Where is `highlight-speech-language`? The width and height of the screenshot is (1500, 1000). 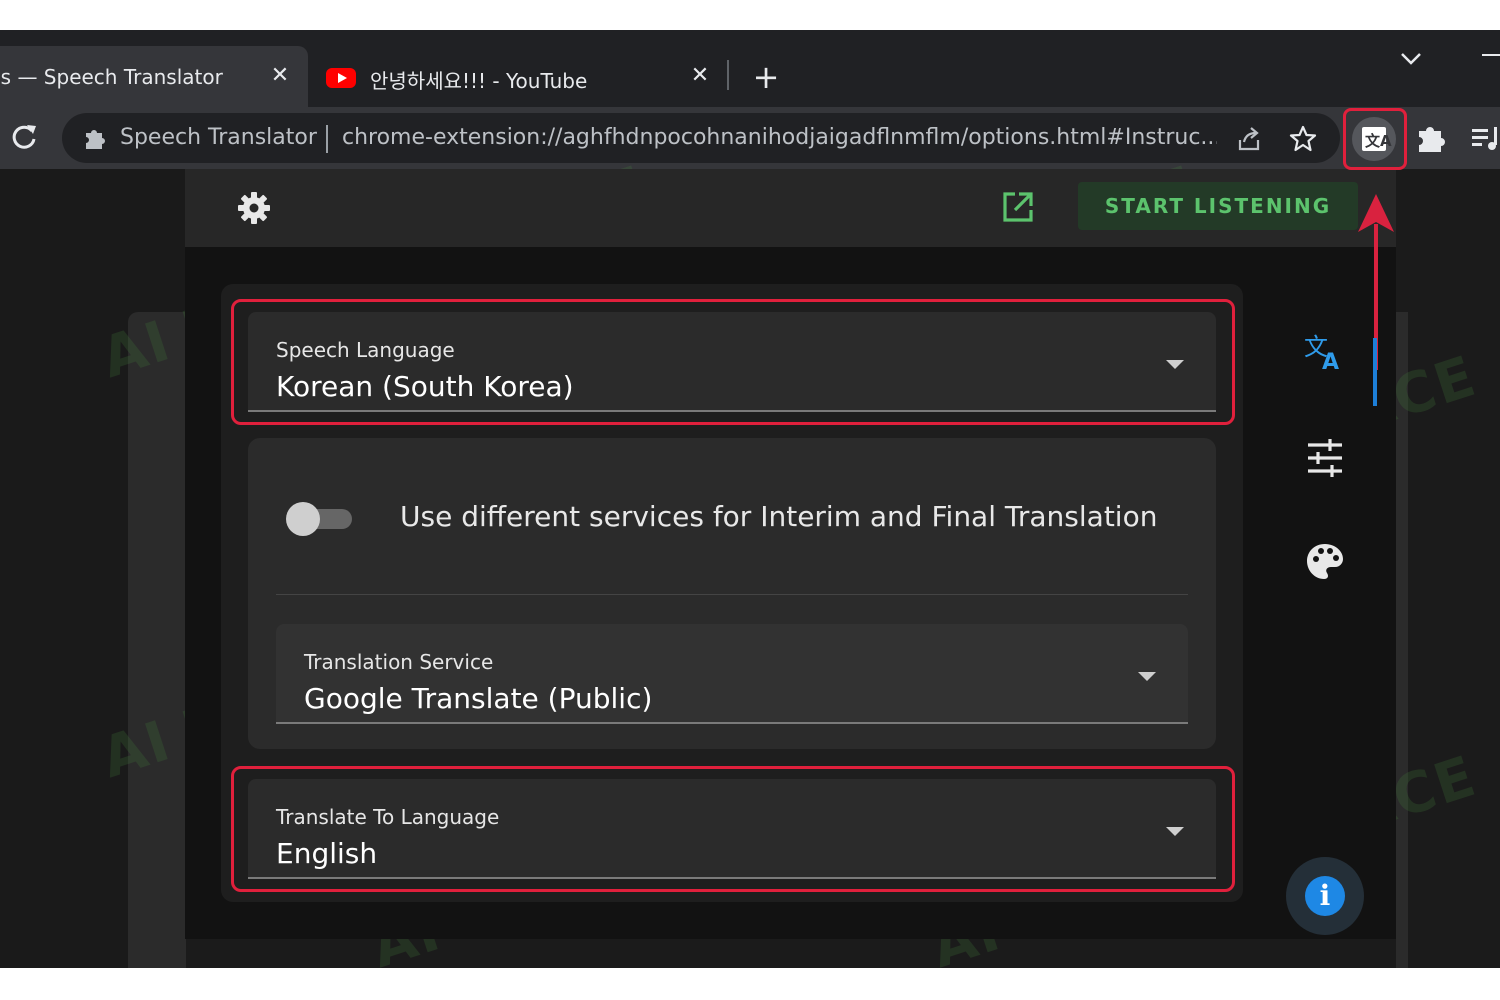 highlight-speech-language is located at coordinates (733, 362).